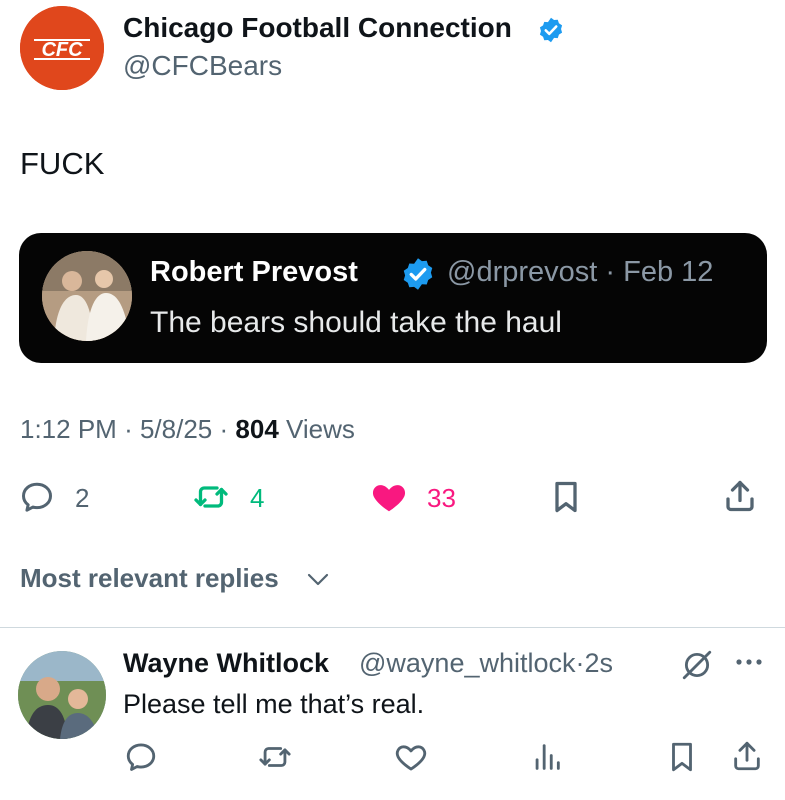  Describe the element at coordinates (37, 497) in the screenshot. I see `reply-icon` at that location.